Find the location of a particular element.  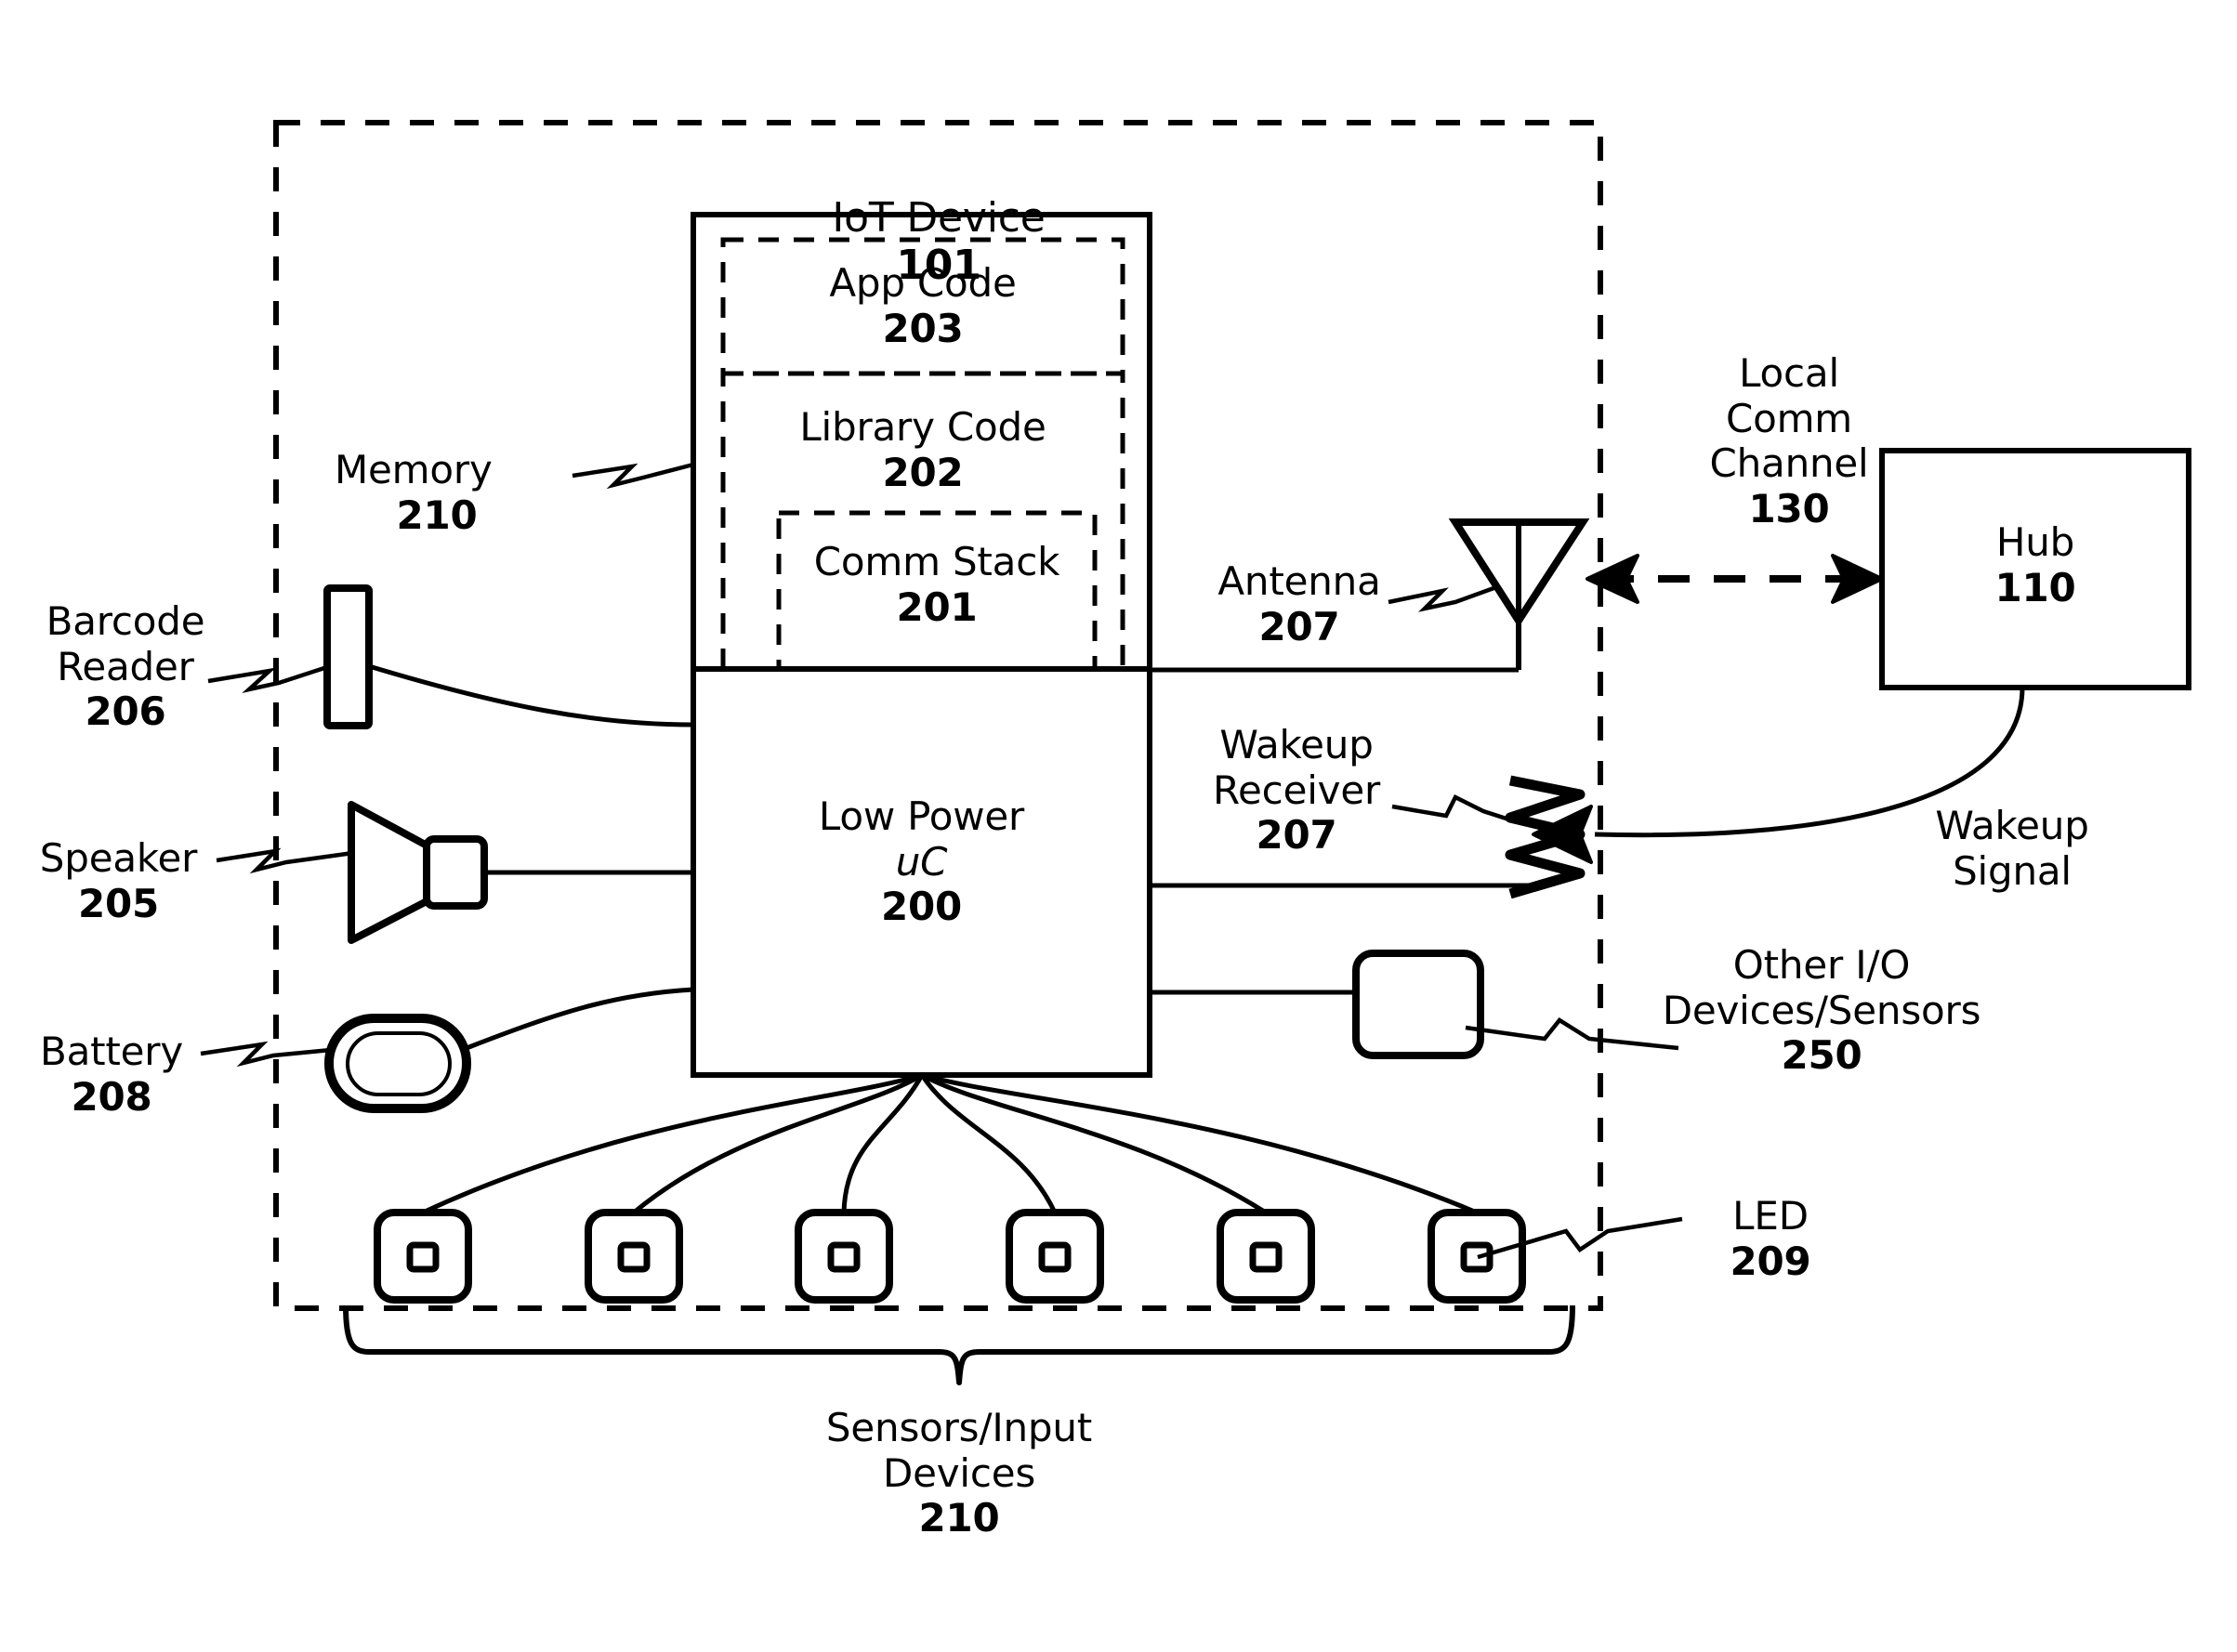

comm-stack-name: Comm Stack is located at coordinates (936, 562).